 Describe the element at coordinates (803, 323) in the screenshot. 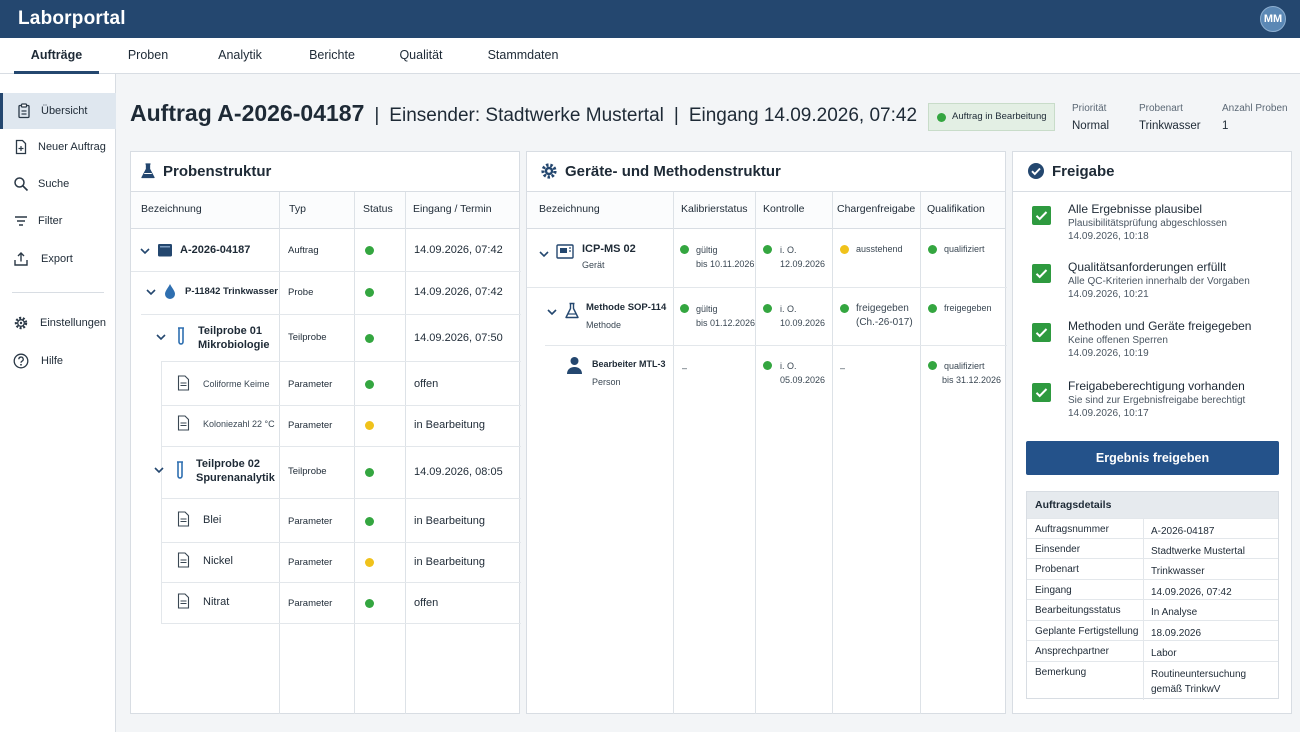

I see `kontrolle-date: 10.09.2026` at that location.